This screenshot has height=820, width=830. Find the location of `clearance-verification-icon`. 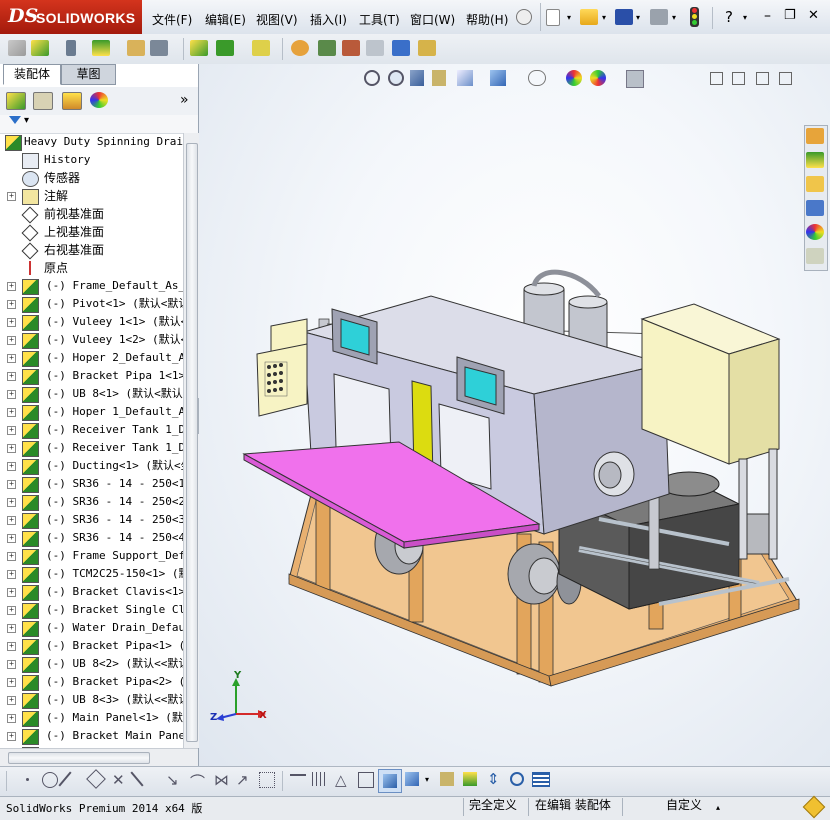

clearance-verification-icon is located at coordinates (427, 48).